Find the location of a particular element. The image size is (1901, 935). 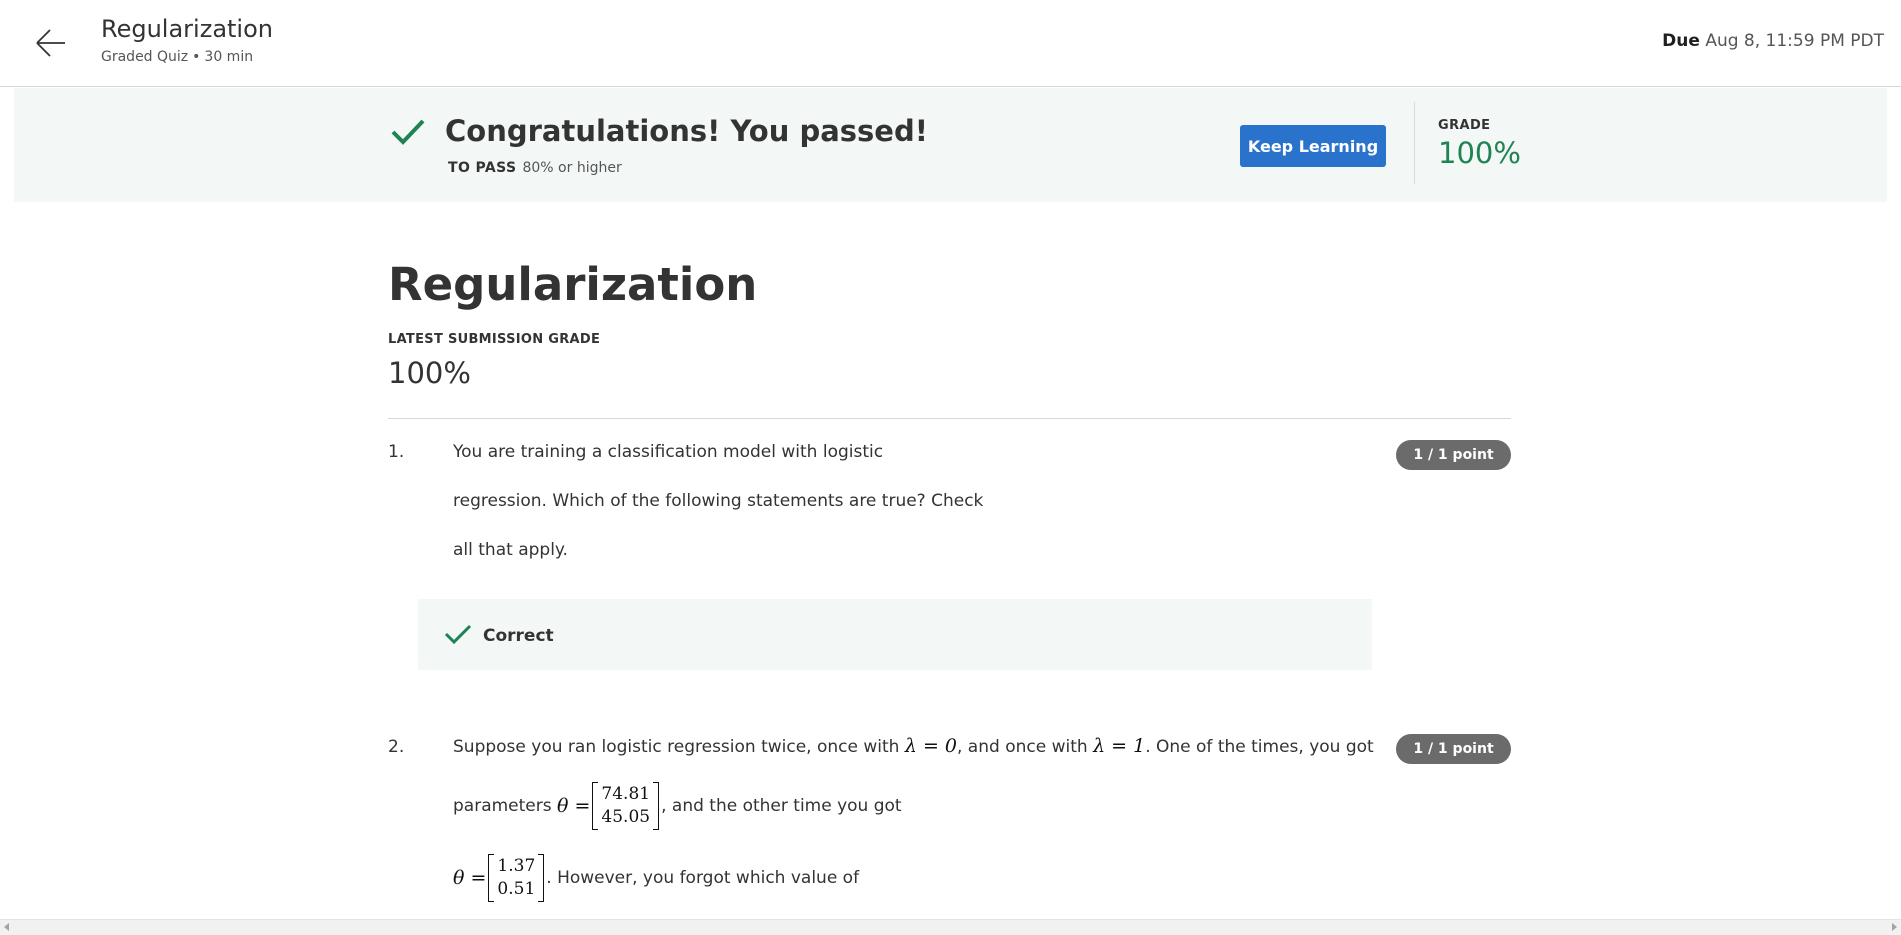

matrix-entry: 0.51 is located at coordinates (516, 889).